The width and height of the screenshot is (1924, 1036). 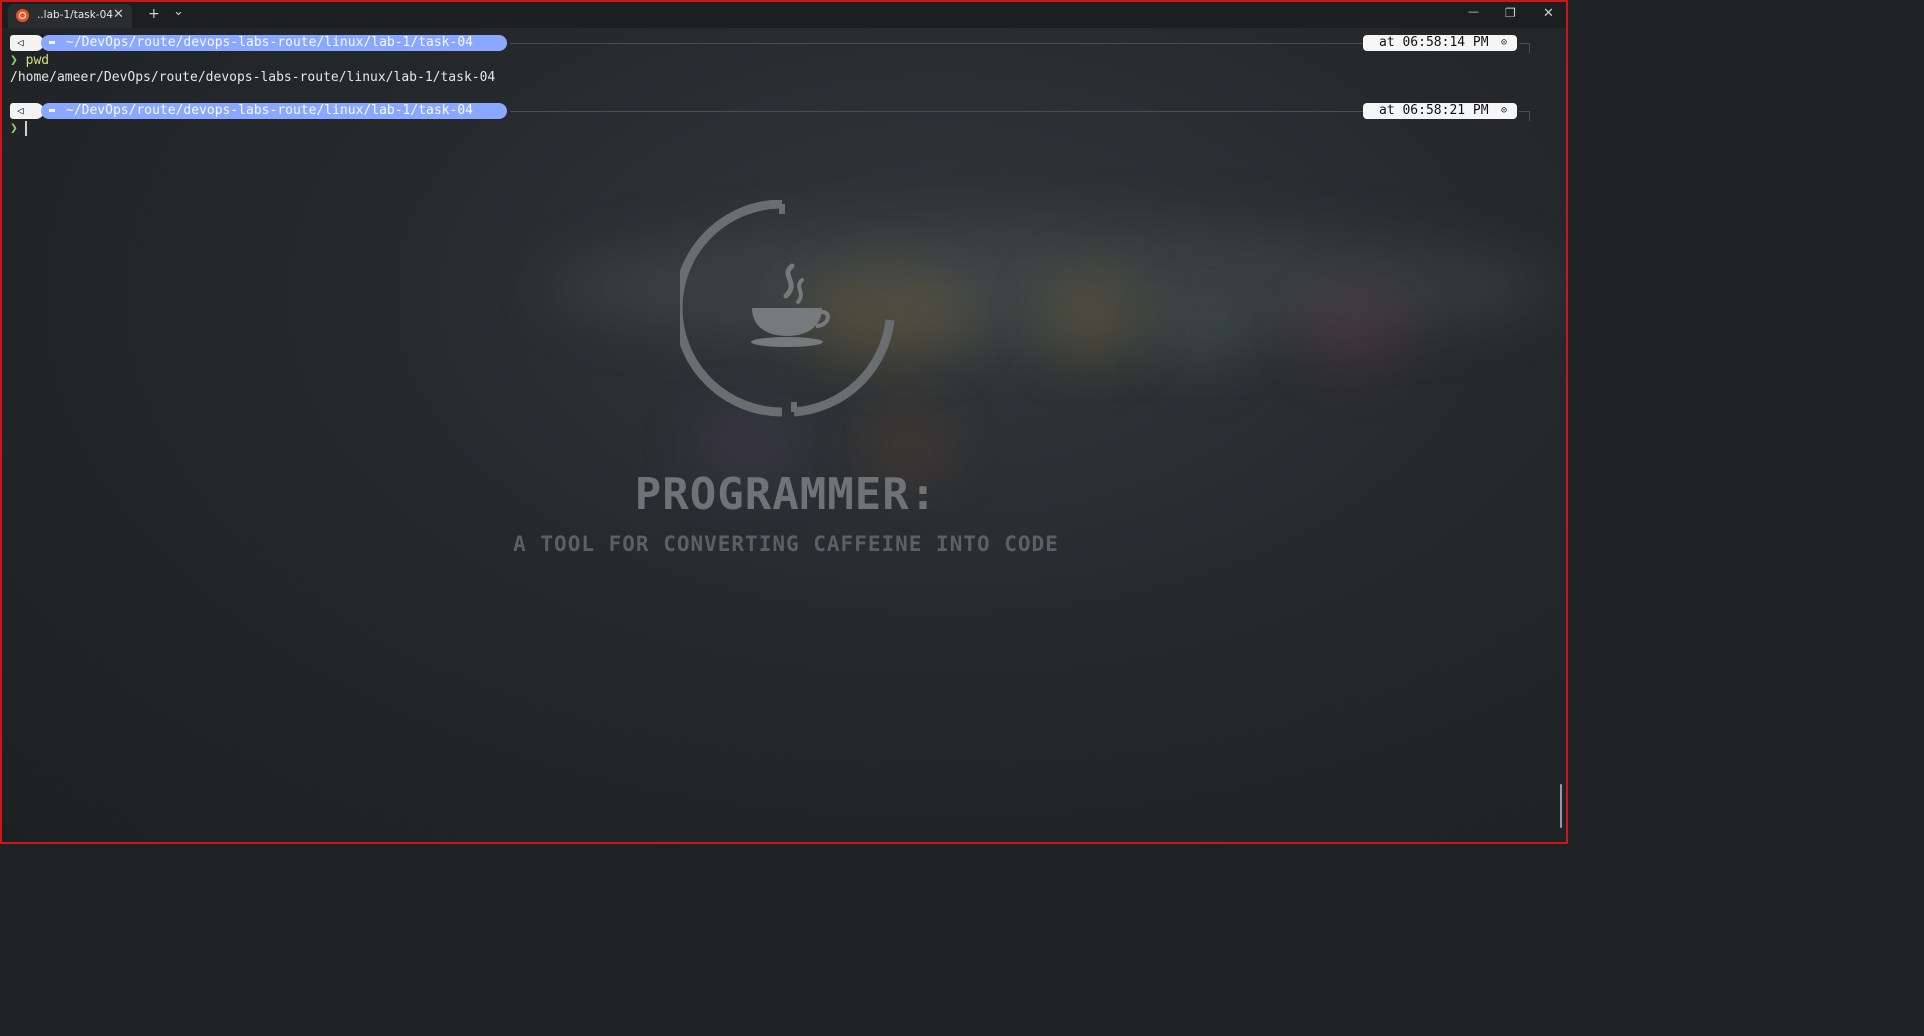 I want to click on prompt-time: at 06:58:14 PM, so click(x=1434, y=42).